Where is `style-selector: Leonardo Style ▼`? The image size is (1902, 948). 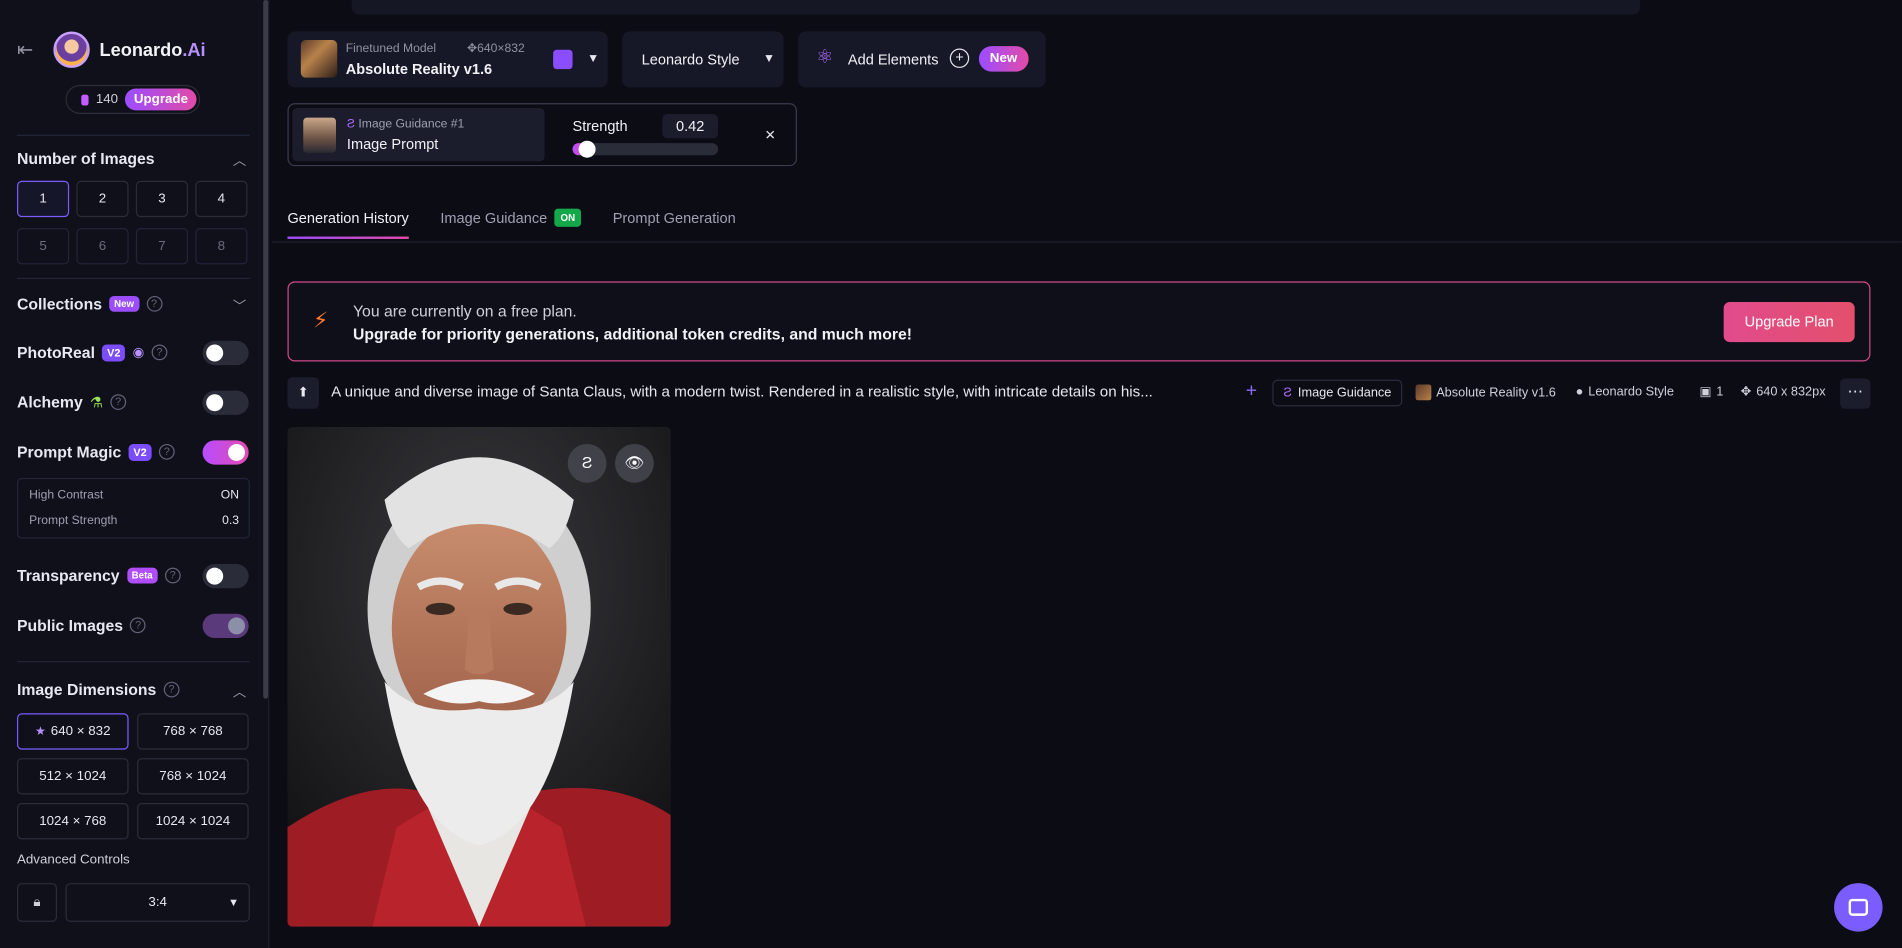
style-selector: Leonardo Style ▼ is located at coordinates (703, 59).